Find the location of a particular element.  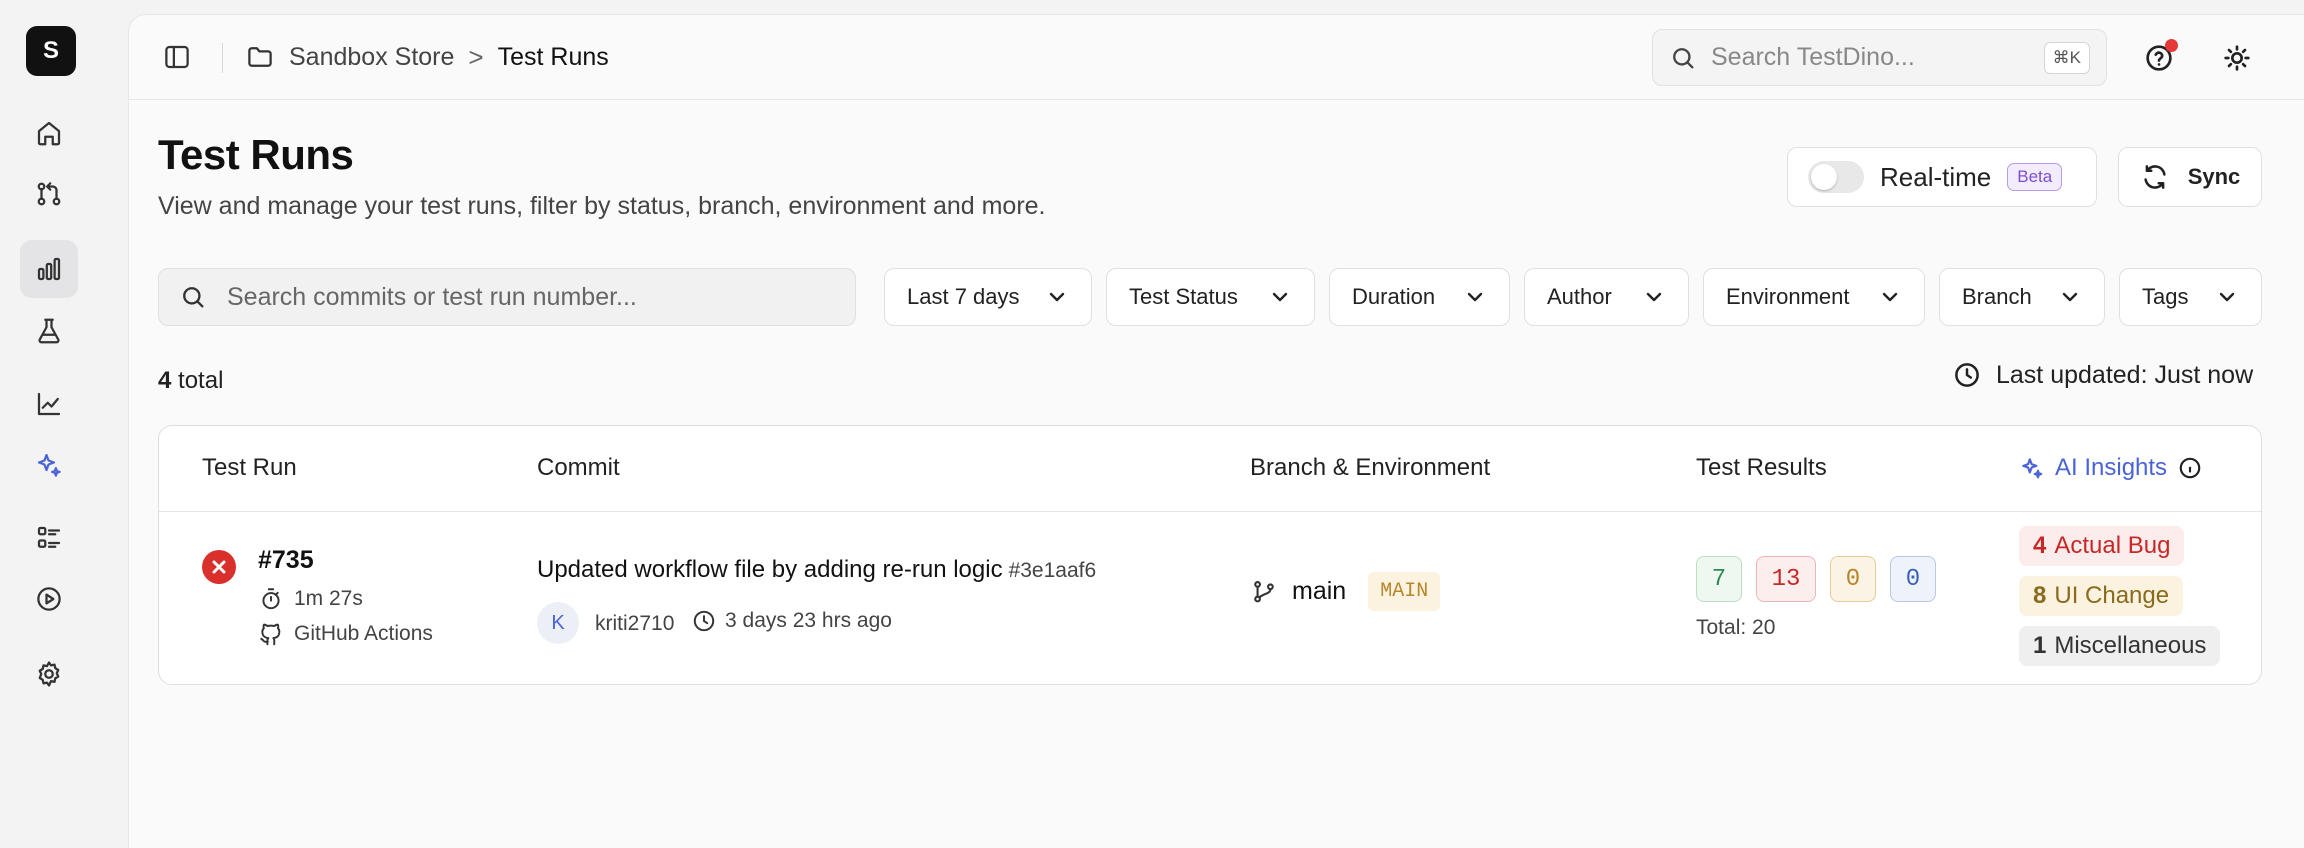

nav-recordings is located at coordinates (49, 599).